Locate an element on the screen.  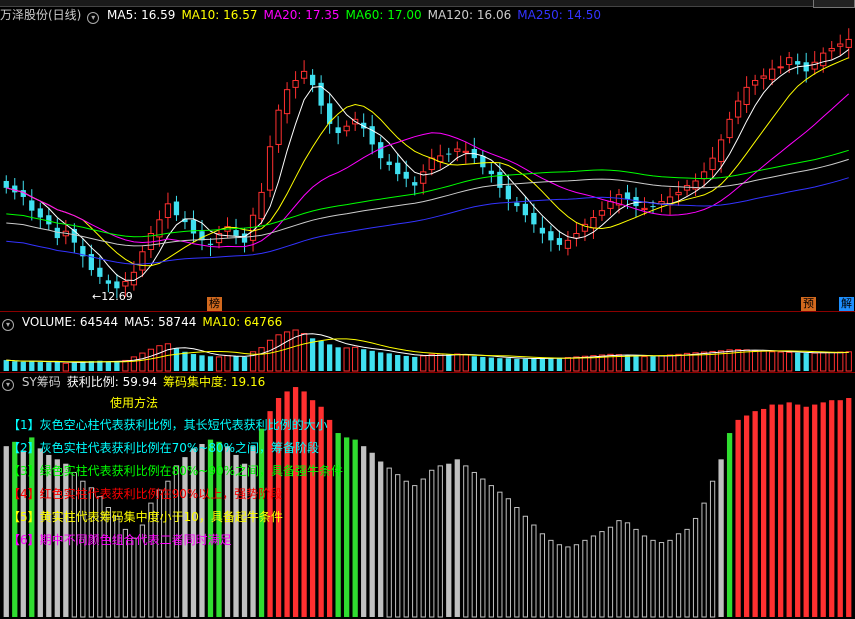
ma120-line is located at coordinates (427, 202).